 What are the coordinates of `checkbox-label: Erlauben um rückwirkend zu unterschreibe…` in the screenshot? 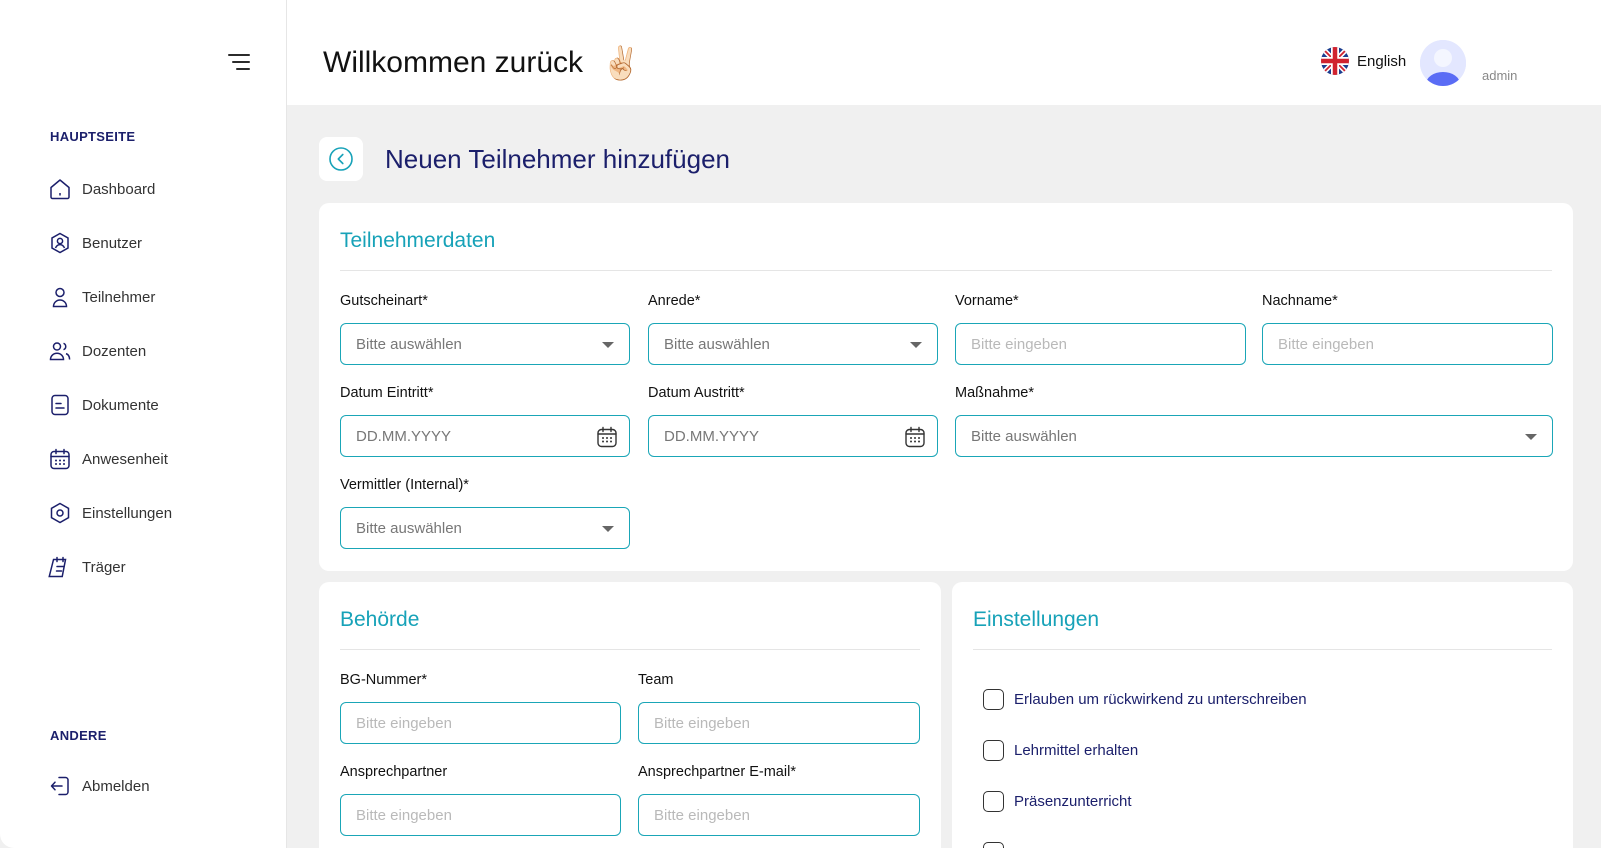 It's located at (1160, 699).